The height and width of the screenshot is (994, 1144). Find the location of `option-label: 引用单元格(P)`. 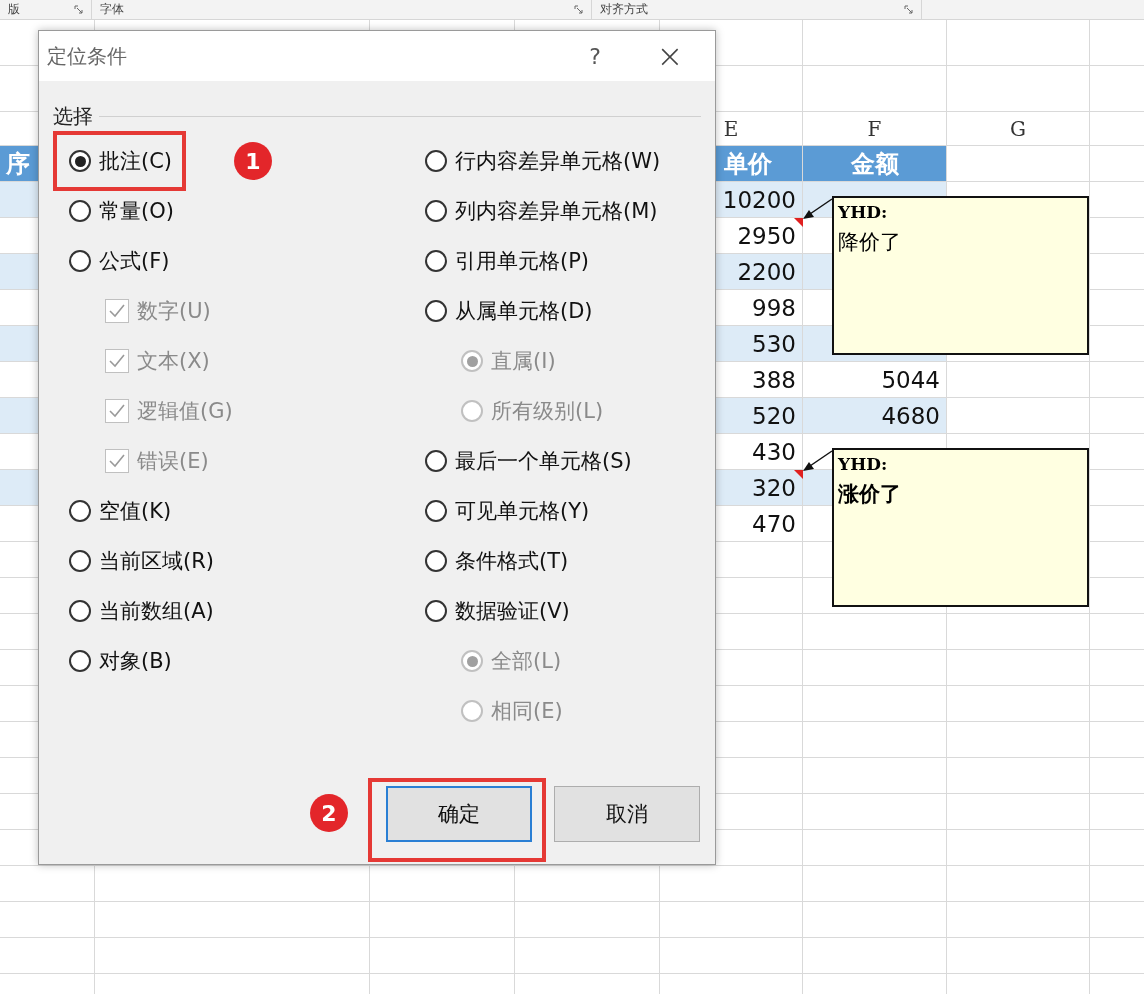

option-label: 引用单元格(P) is located at coordinates (522, 261).